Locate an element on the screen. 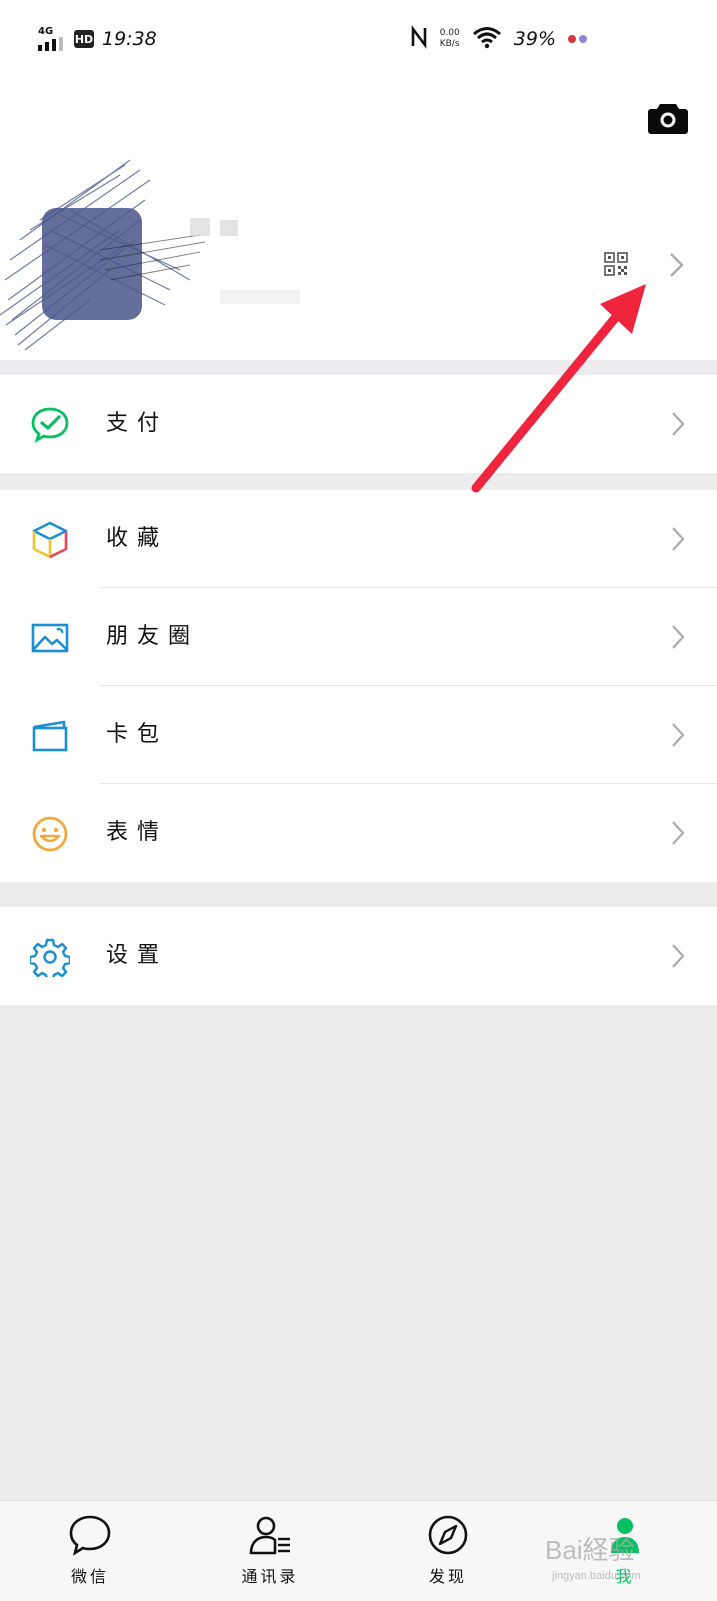 This screenshot has width=717, height=1601. menu-item-pay: 支付 is located at coordinates (358, 424).